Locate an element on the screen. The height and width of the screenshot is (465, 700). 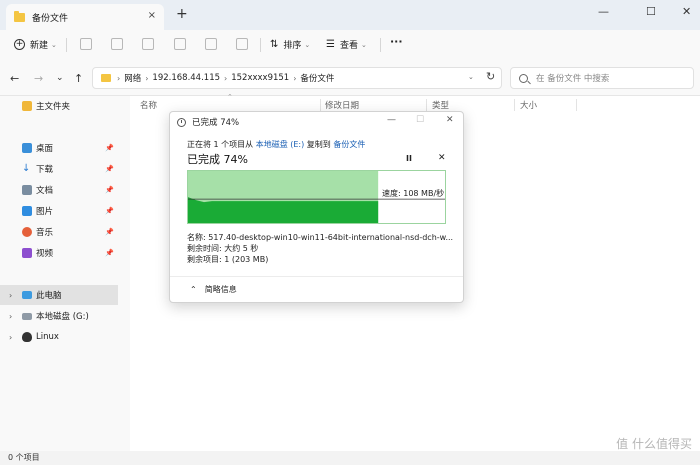
back-arrow-icon: ← is located at coordinates (14, 78).